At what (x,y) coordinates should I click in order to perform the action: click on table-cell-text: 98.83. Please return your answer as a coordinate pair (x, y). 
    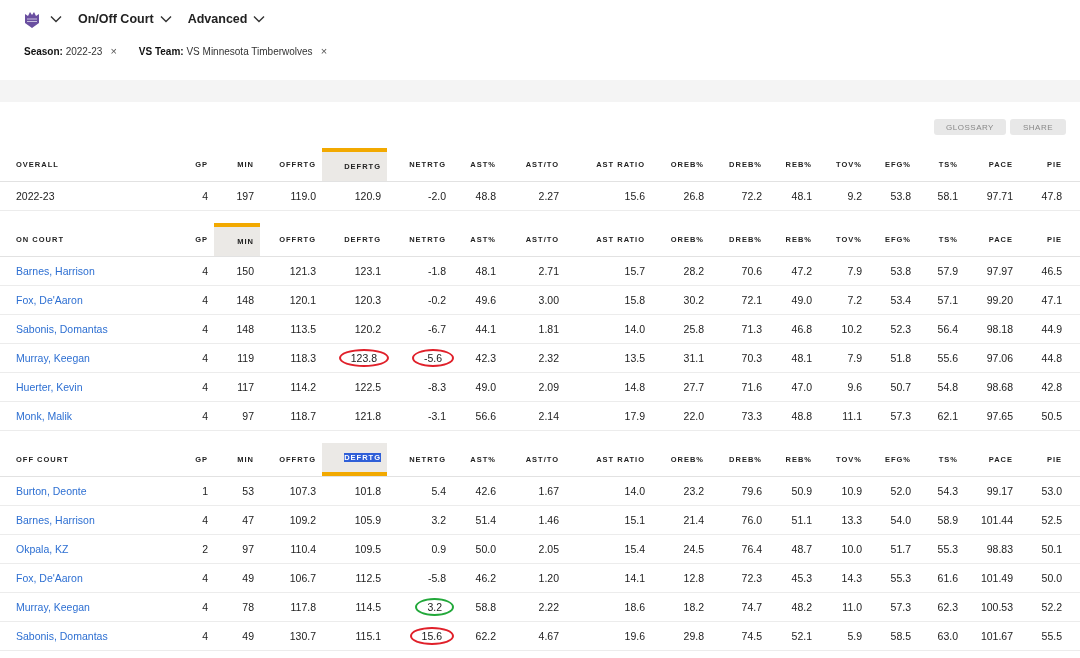
    Looking at the image, I should click on (999, 549).